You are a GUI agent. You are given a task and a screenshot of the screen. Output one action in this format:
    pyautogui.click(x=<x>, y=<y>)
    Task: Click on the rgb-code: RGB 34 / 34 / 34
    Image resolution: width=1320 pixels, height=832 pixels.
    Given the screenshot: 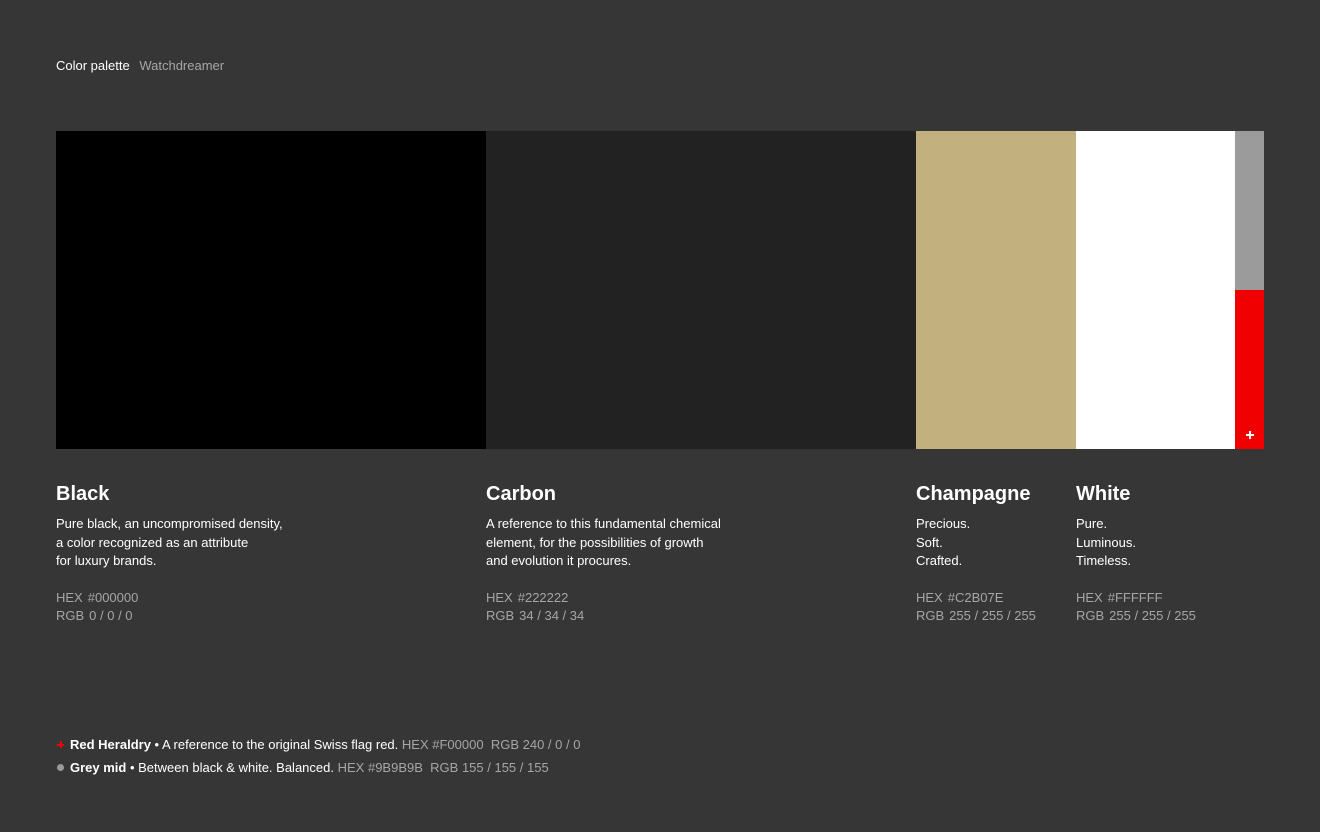 What is the action you would take?
    pyautogui.click(x=603, y=616)
    